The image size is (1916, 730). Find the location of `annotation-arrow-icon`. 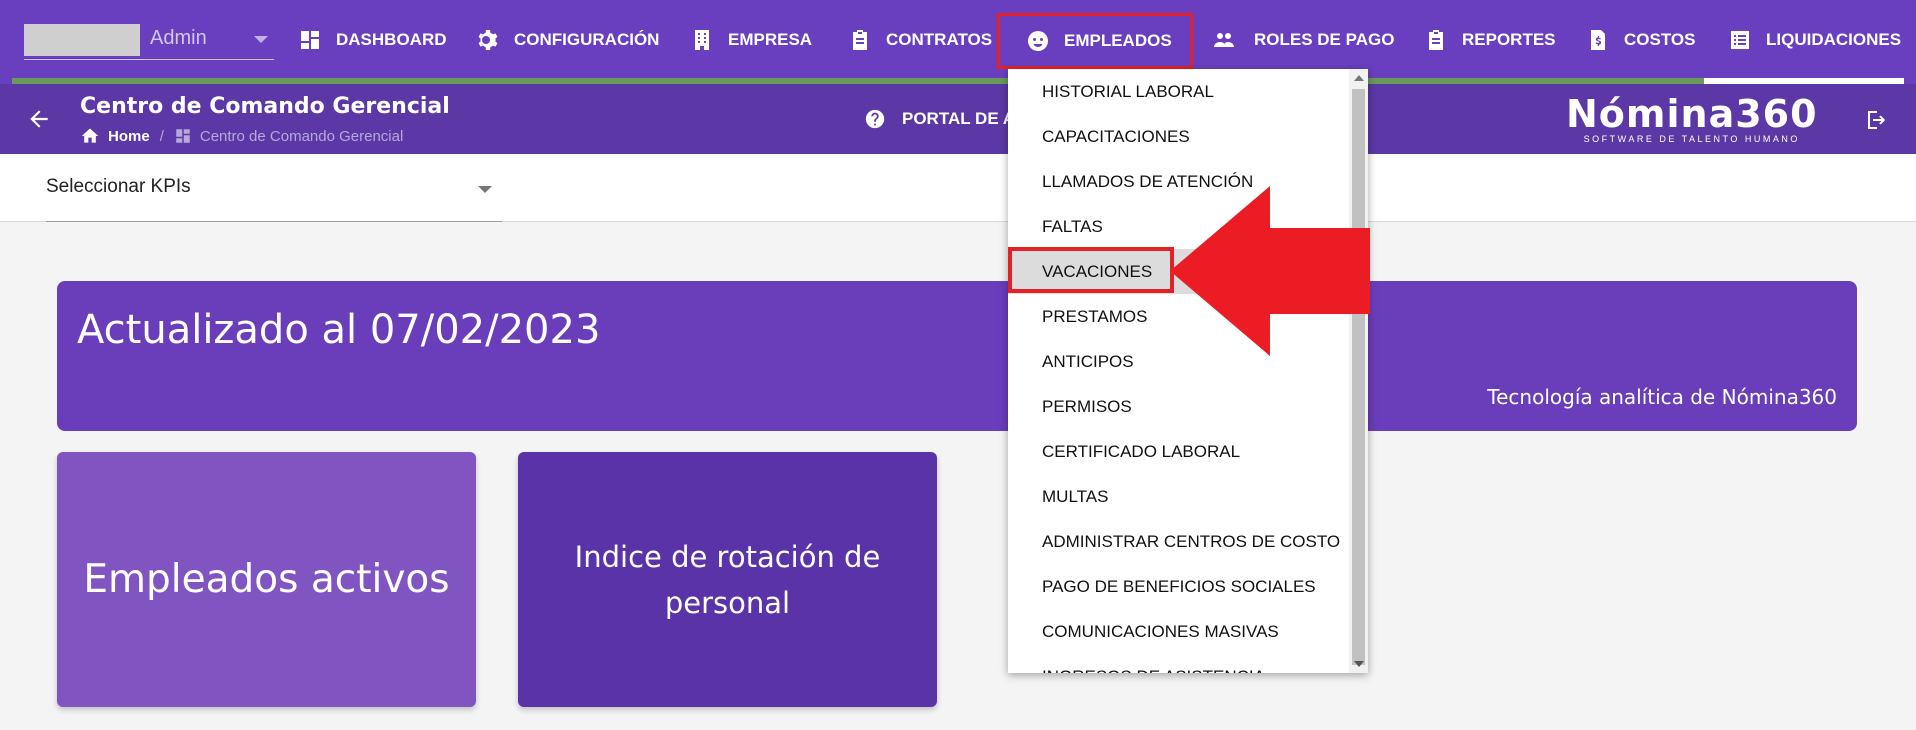

annotation-arrow-icon is located at coordinates (1270, 271).